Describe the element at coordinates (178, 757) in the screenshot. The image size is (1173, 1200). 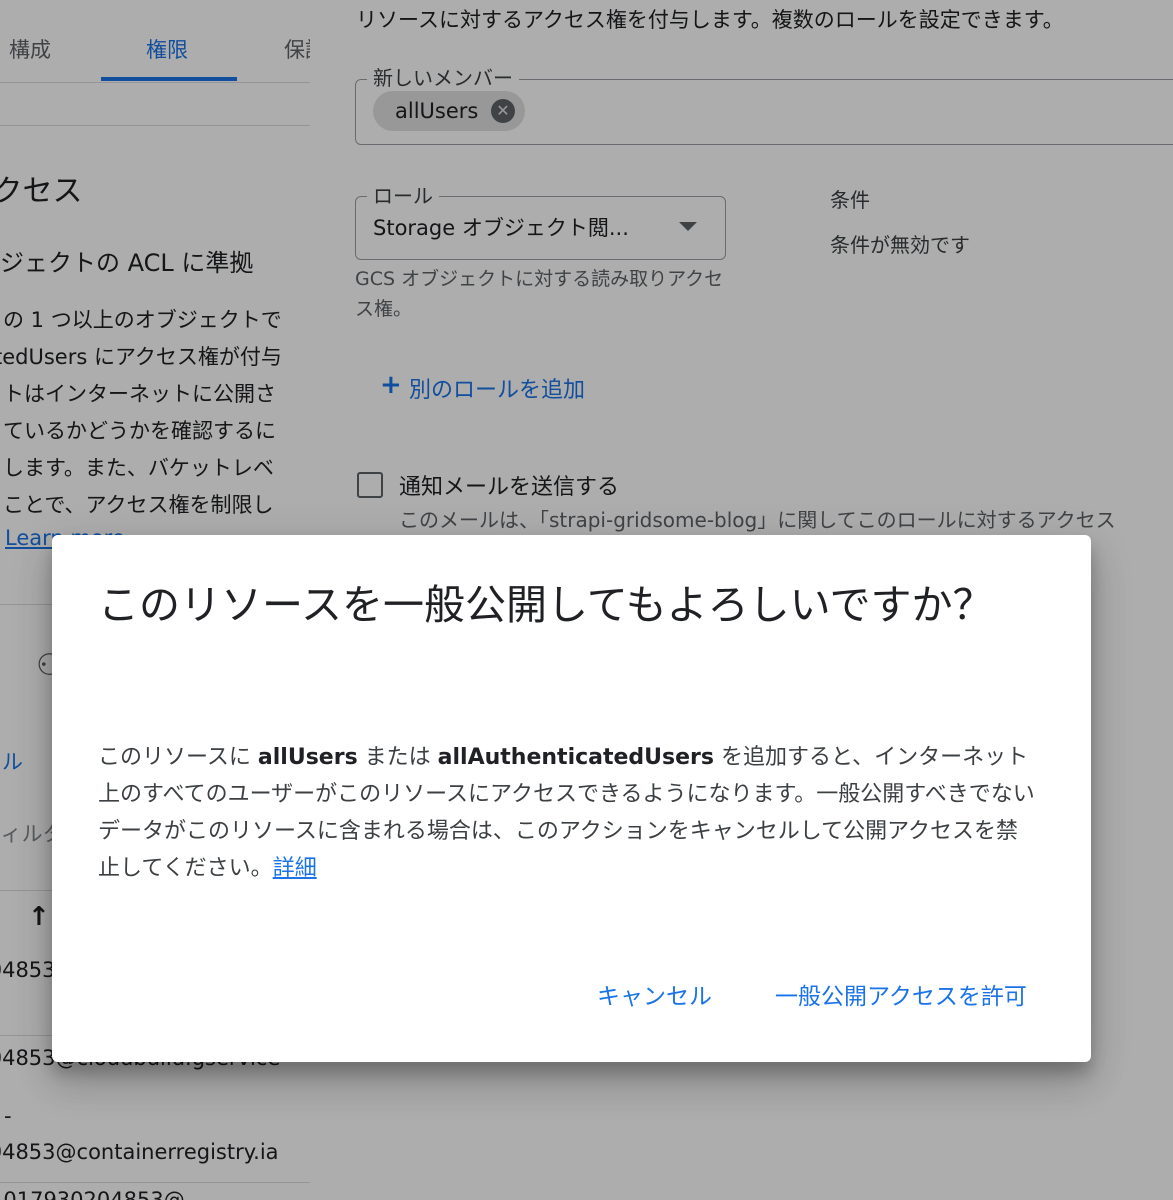
I see `body-text: このリソースに` at that location.